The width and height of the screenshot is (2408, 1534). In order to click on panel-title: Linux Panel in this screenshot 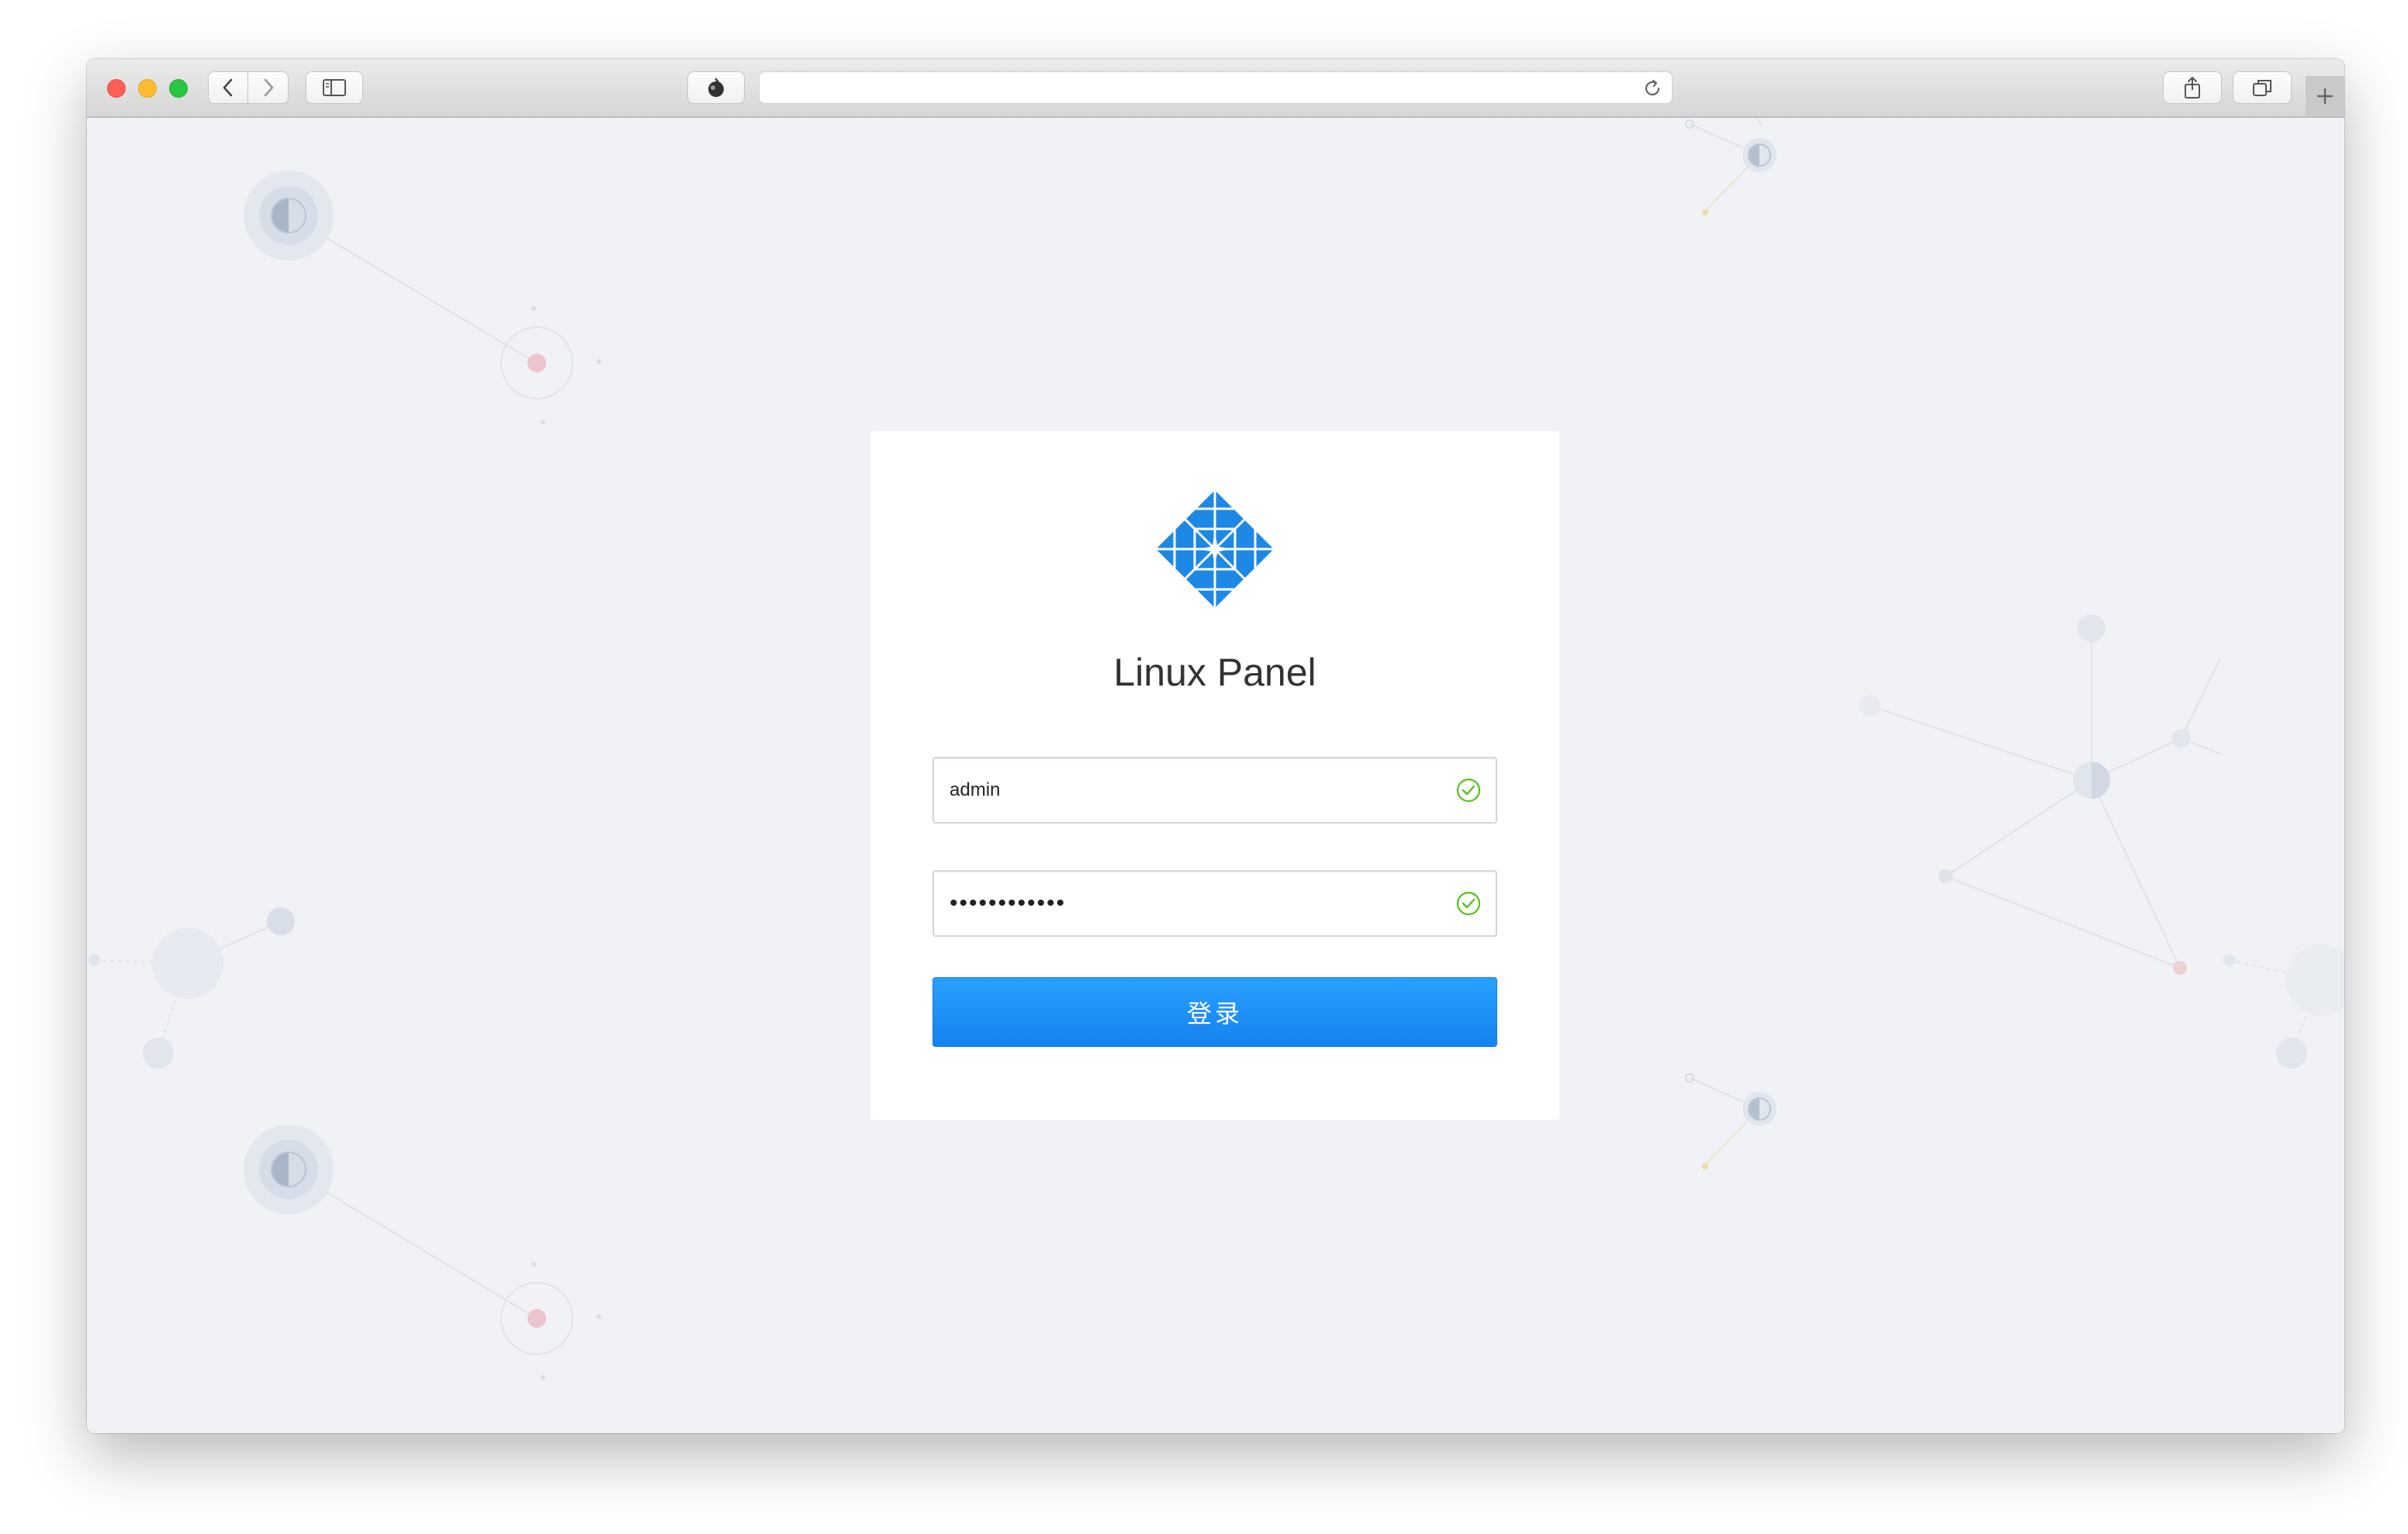, I will do `click(1214, 672)`.